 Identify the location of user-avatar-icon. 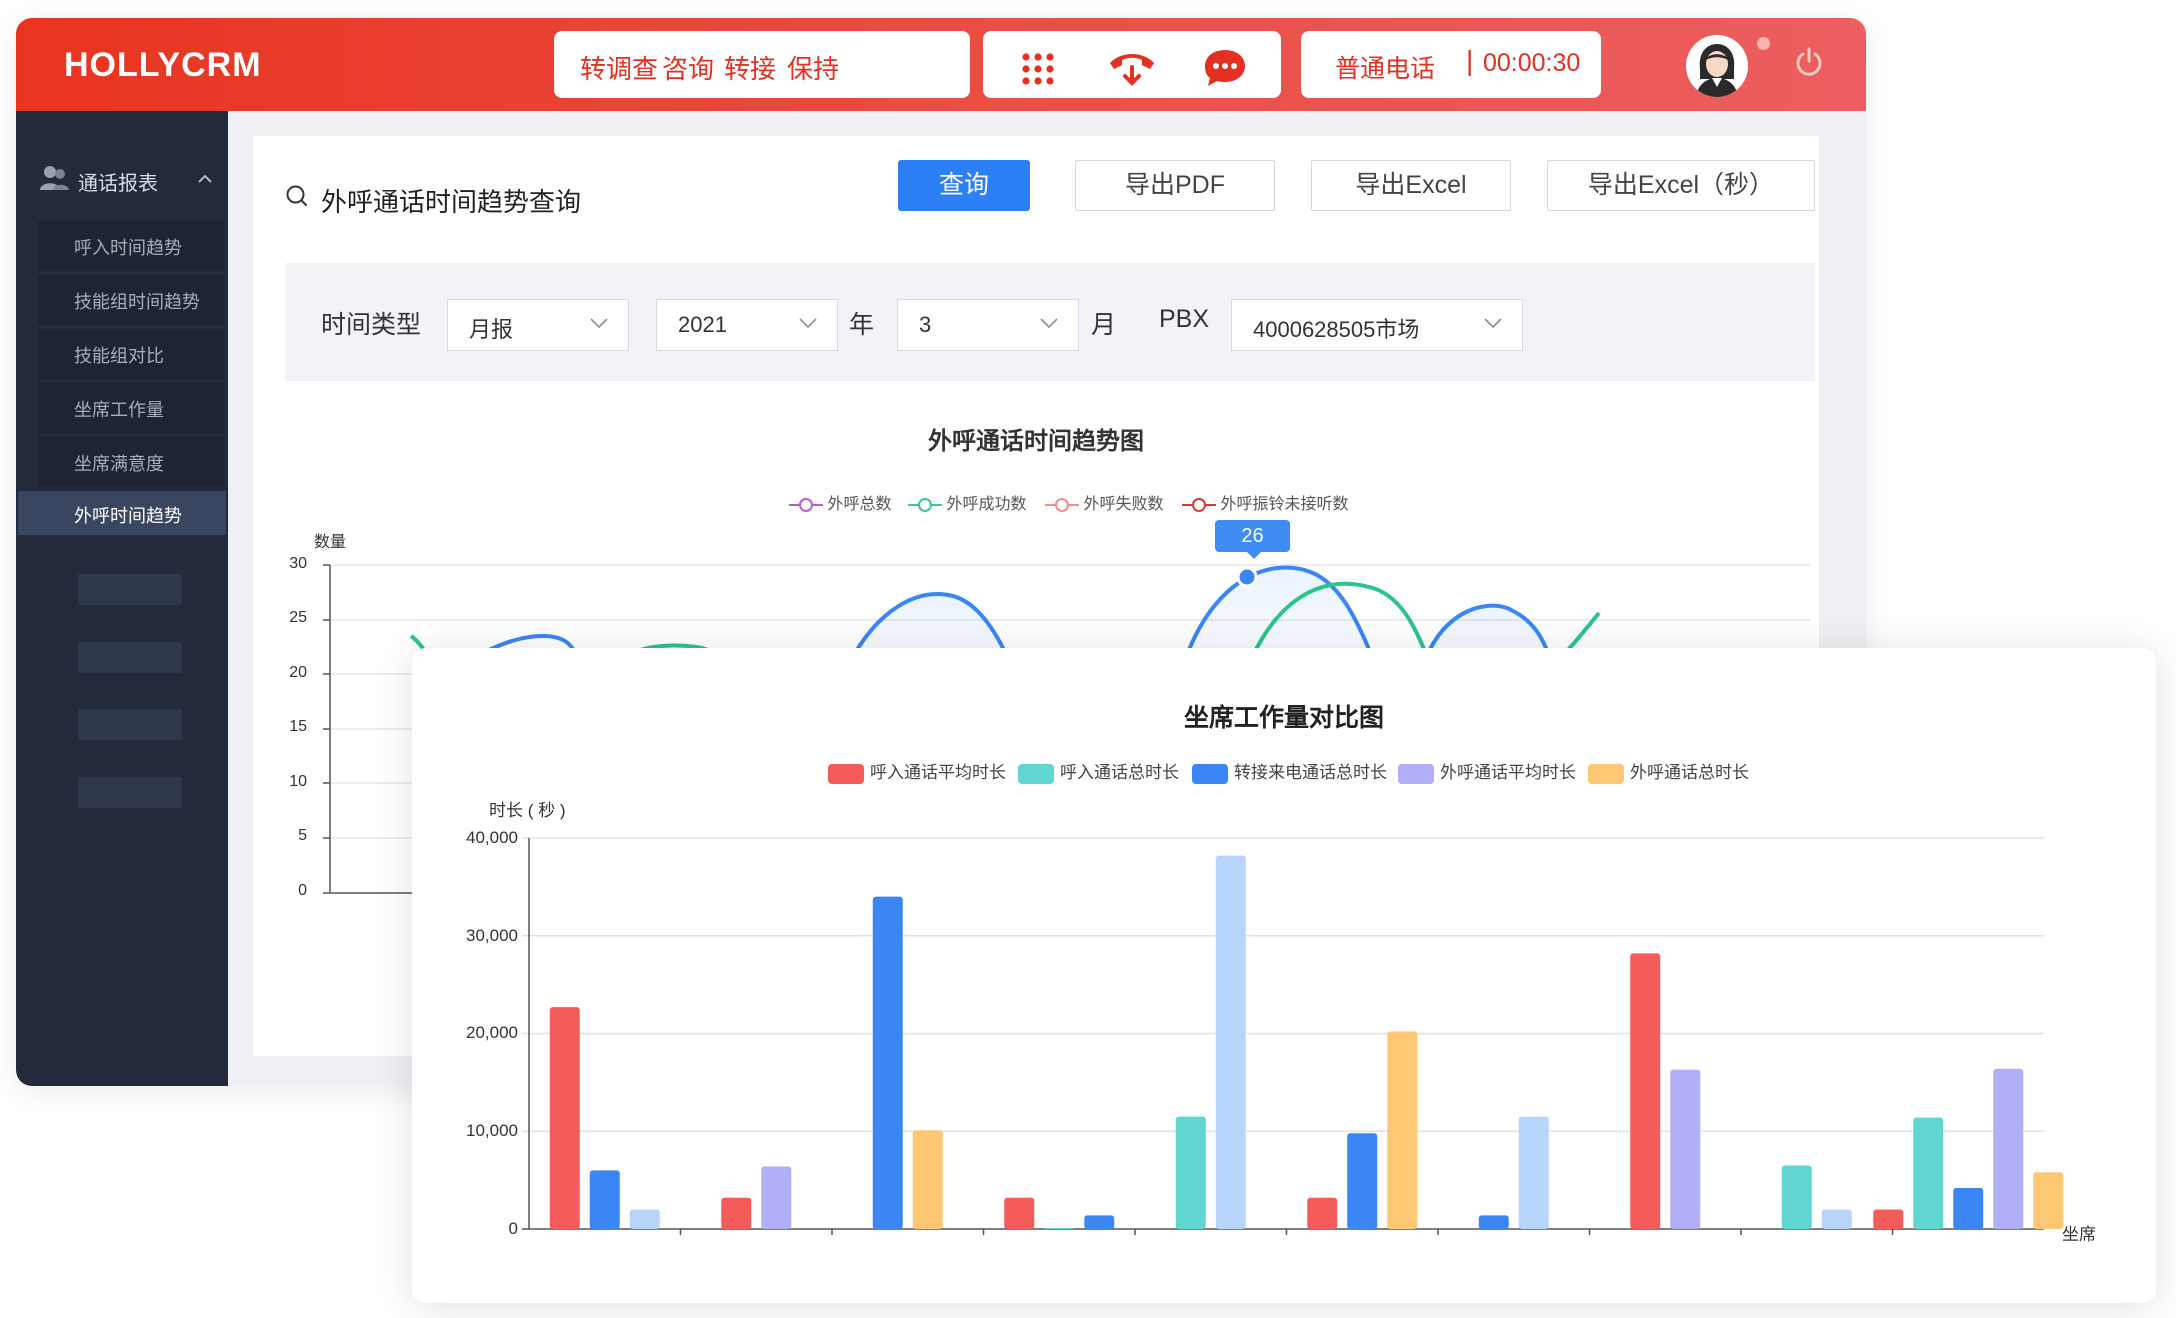
(1717, 66).